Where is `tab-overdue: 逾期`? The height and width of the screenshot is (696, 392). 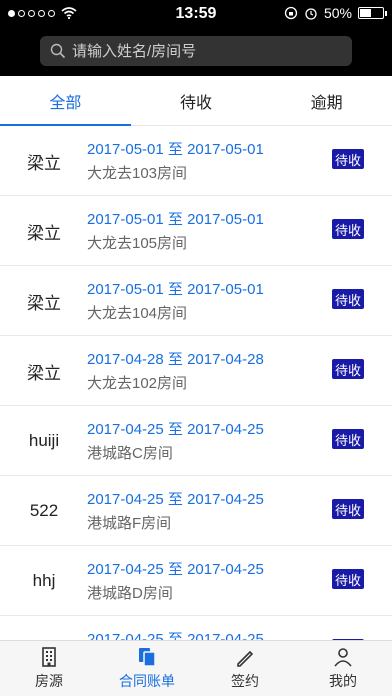 tab-overdue: 逾期 is located at coordinates (326, 100).